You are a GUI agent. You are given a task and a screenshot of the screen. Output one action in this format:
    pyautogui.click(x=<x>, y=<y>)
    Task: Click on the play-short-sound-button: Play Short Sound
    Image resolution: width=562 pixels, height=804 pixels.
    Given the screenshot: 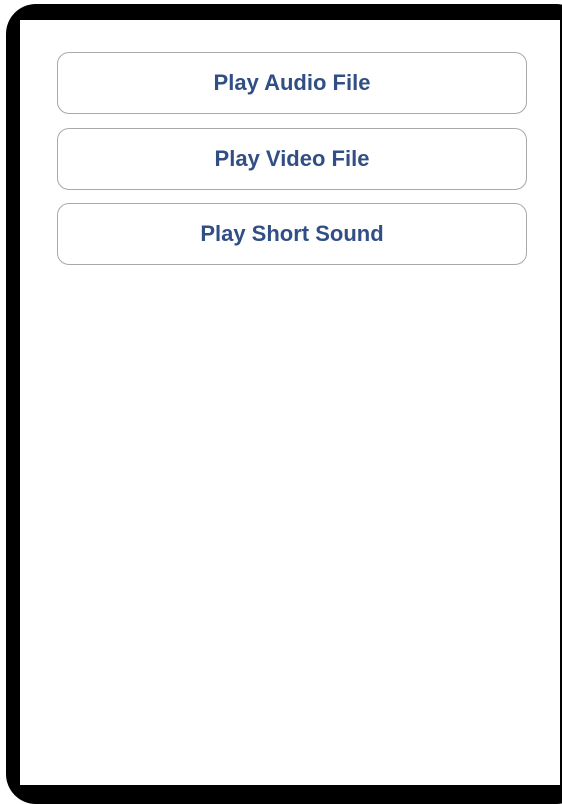 What is the action you would take?
    pyautogui.click(x=292, y=234)
    